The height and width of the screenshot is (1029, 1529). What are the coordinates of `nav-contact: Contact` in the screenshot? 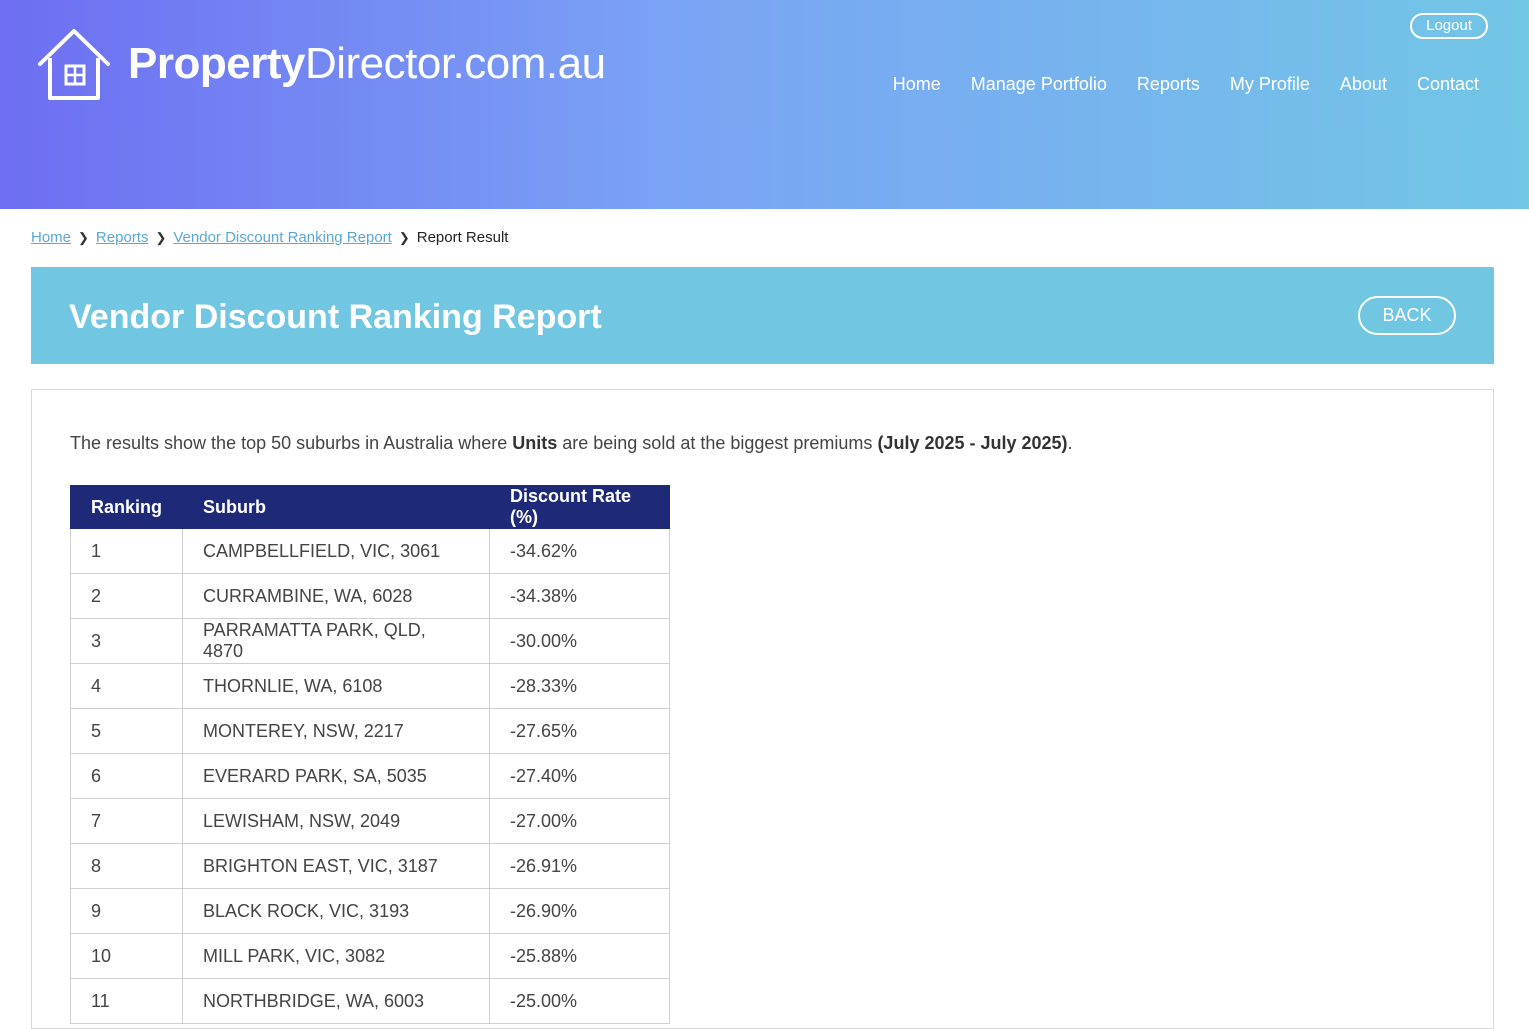 It's located at (1448, 84).